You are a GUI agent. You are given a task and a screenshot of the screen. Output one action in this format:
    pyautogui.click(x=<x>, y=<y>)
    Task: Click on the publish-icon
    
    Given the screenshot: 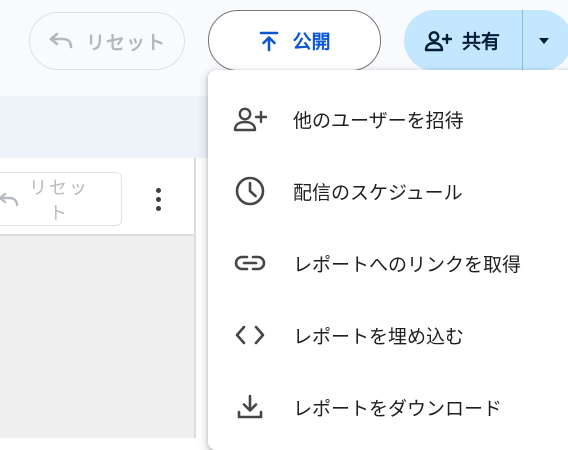 What is the action you would take?
    pyautogui.click(x=269, y=41)
    